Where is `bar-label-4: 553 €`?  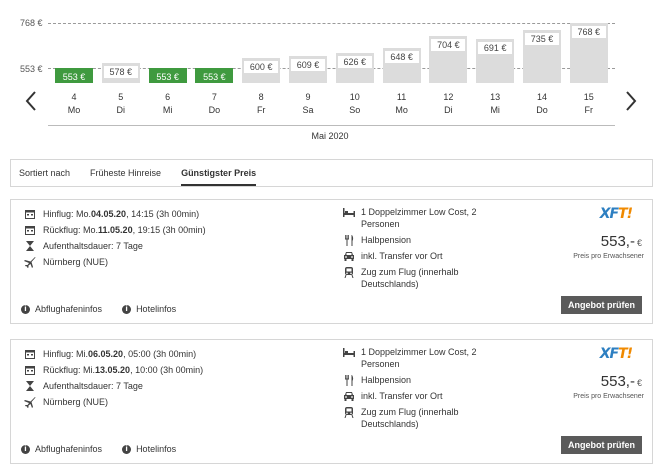 bar-label-4: 553 € is located at coordinates (74, 77).